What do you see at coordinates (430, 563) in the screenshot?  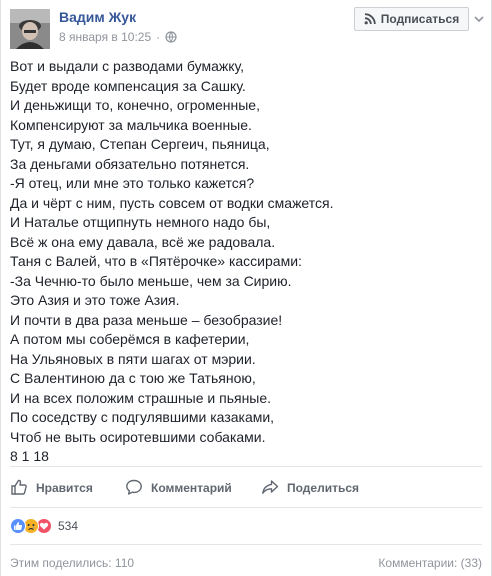 I see `comments-count: Комментарии: (33)` at bounding box center [430, 563].